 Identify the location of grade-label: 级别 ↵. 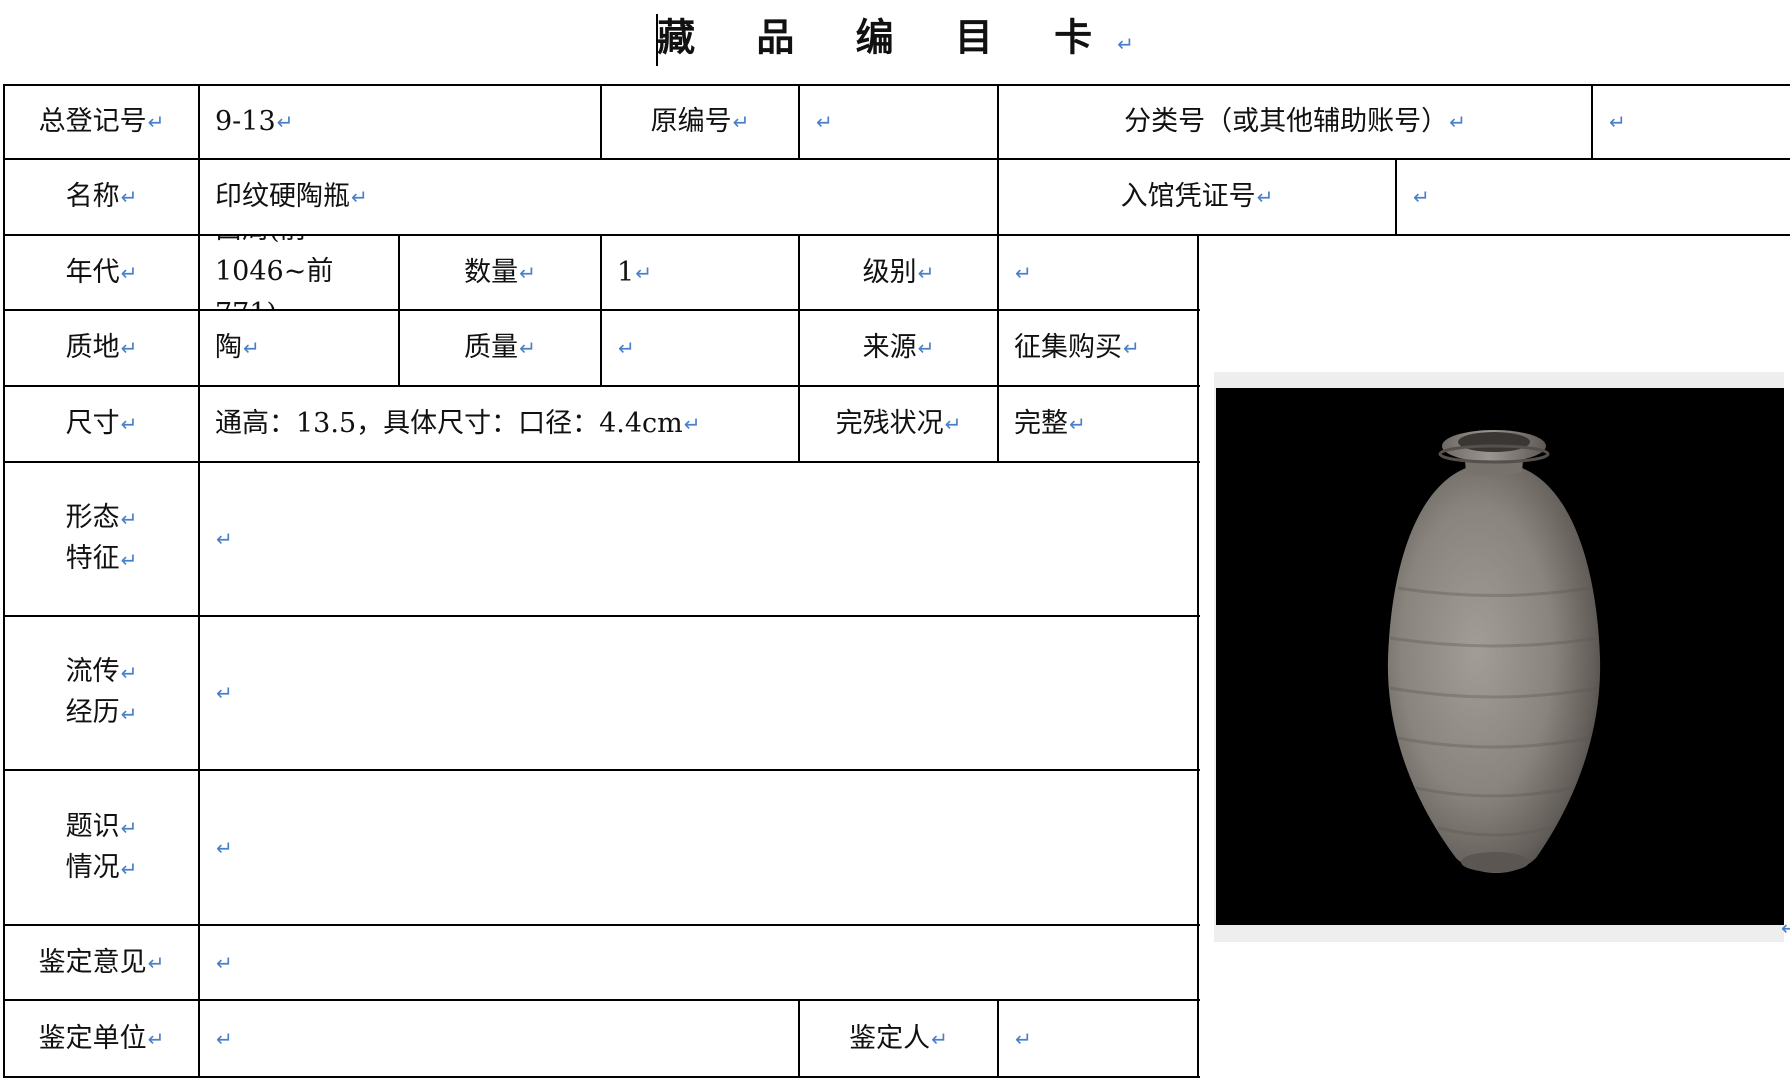
(898, 272).